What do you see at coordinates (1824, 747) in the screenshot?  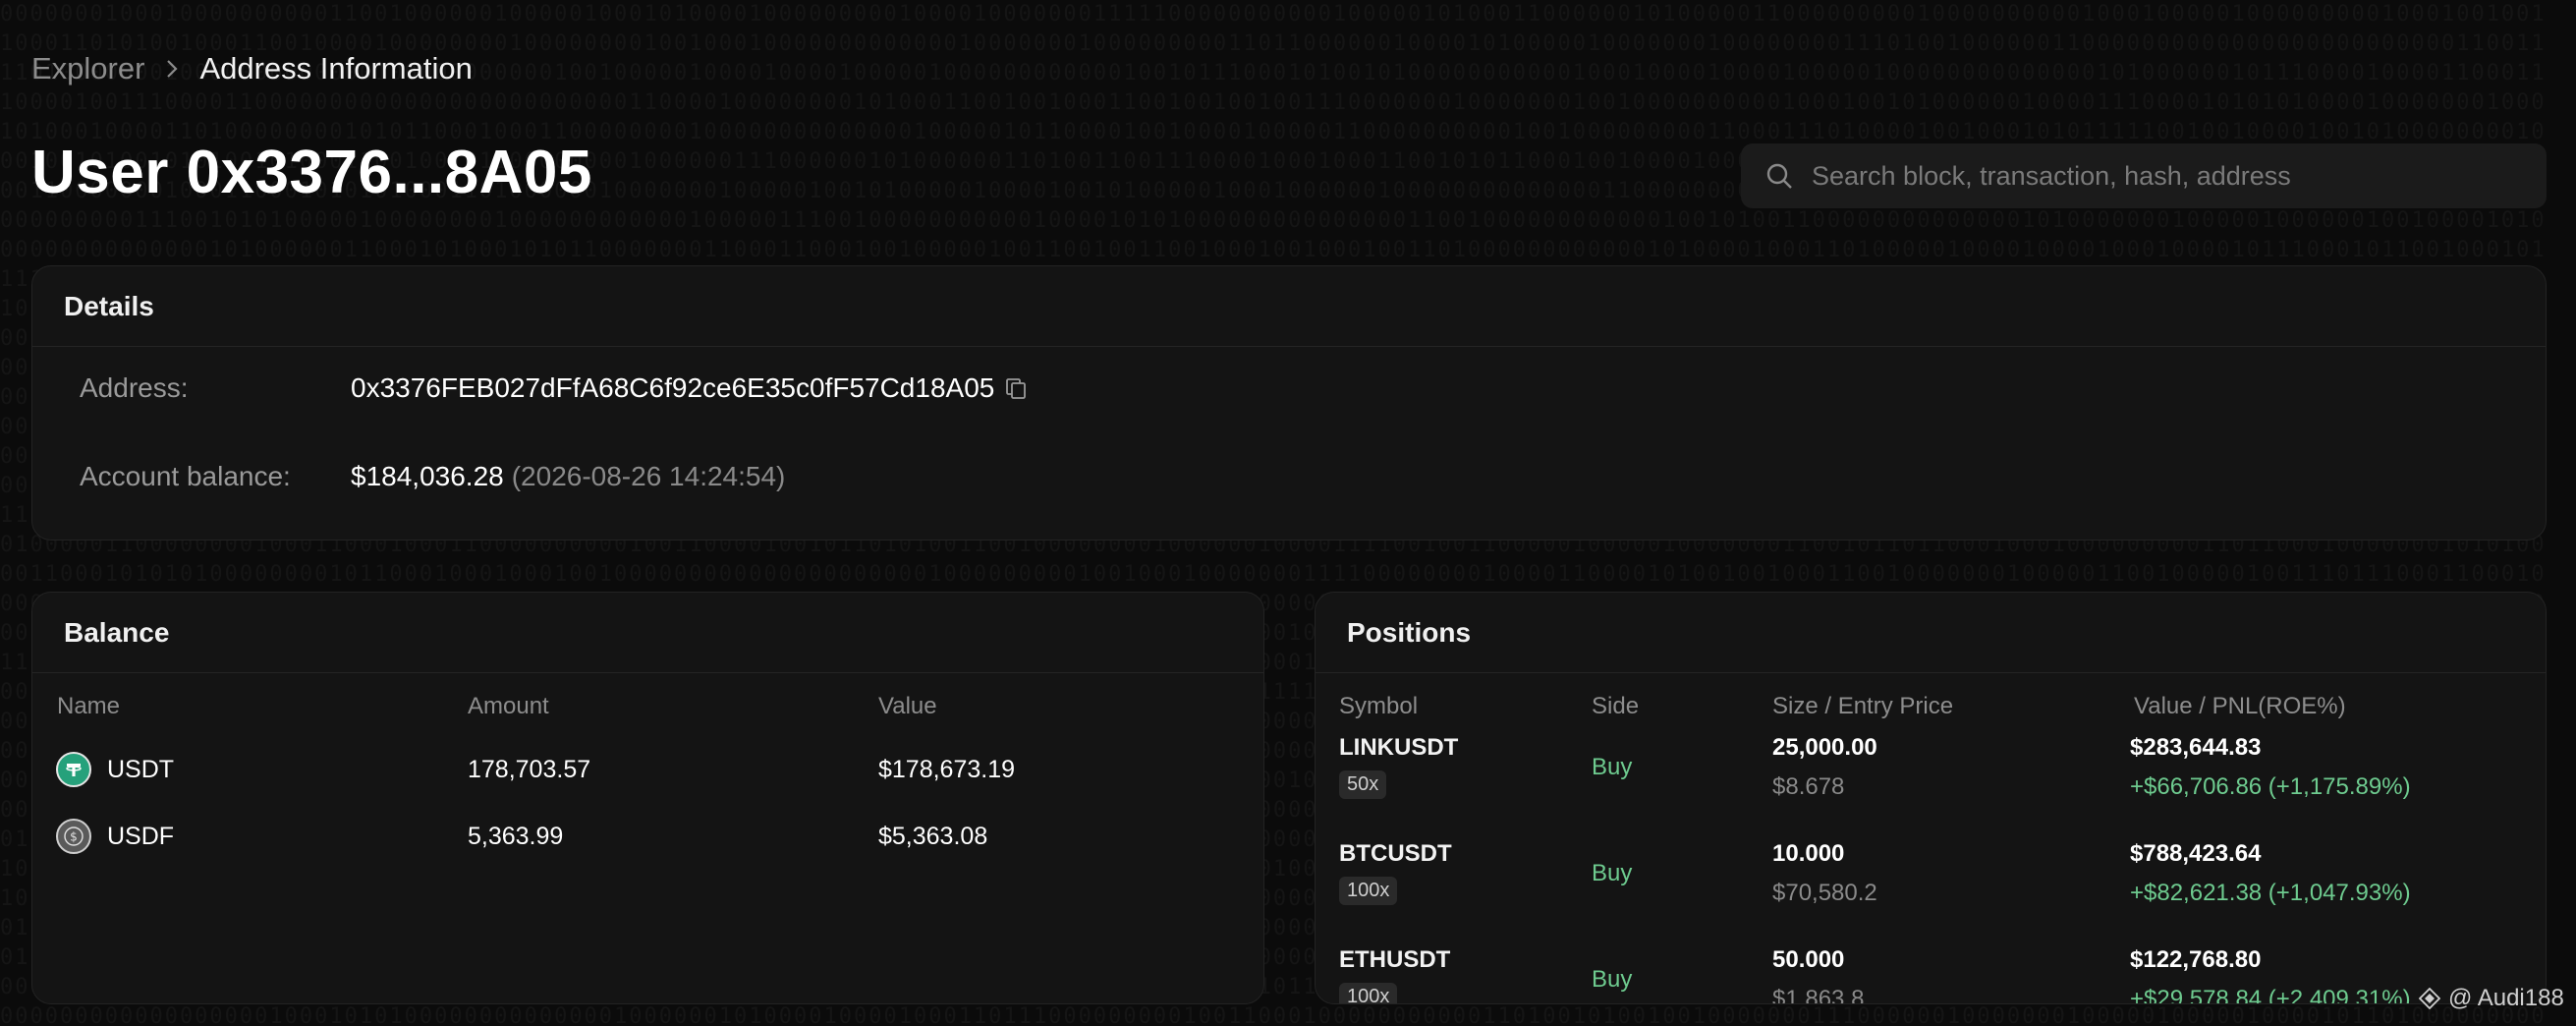 I see `position-size: 25,000.00` at bounding box center [1824, 747].